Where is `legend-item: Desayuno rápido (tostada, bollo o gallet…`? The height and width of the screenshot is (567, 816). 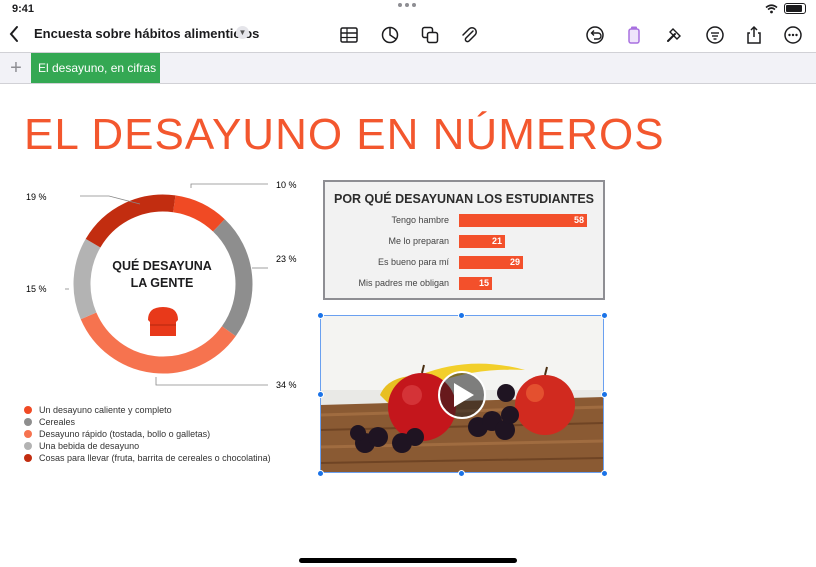 legend-item: Desayuno rápido (tostada, bollo o gallet… is located at coordinates (147, 434).